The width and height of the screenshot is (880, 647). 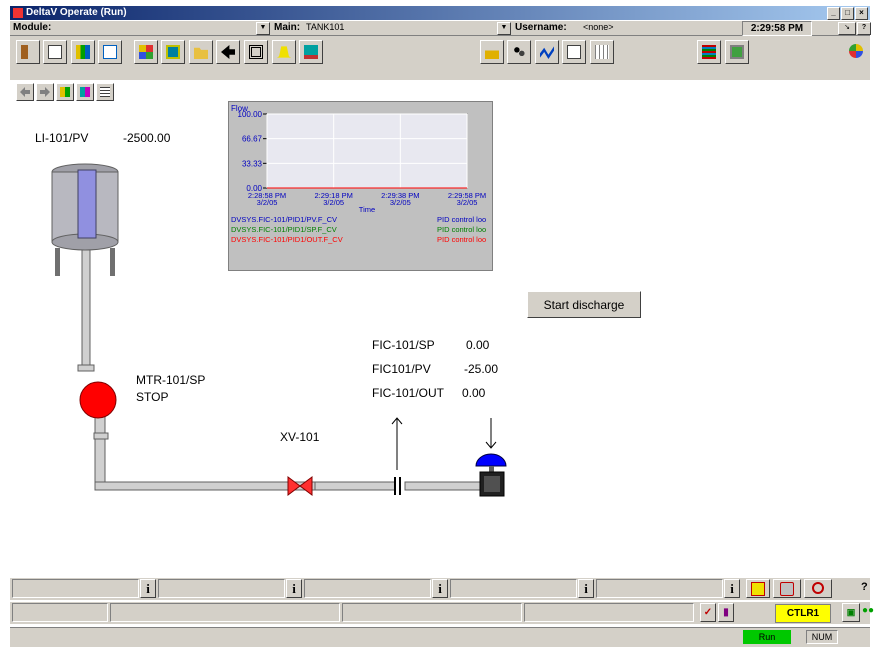 I want to click on y-tick-label: 33.33, so click(x=252, y=163).